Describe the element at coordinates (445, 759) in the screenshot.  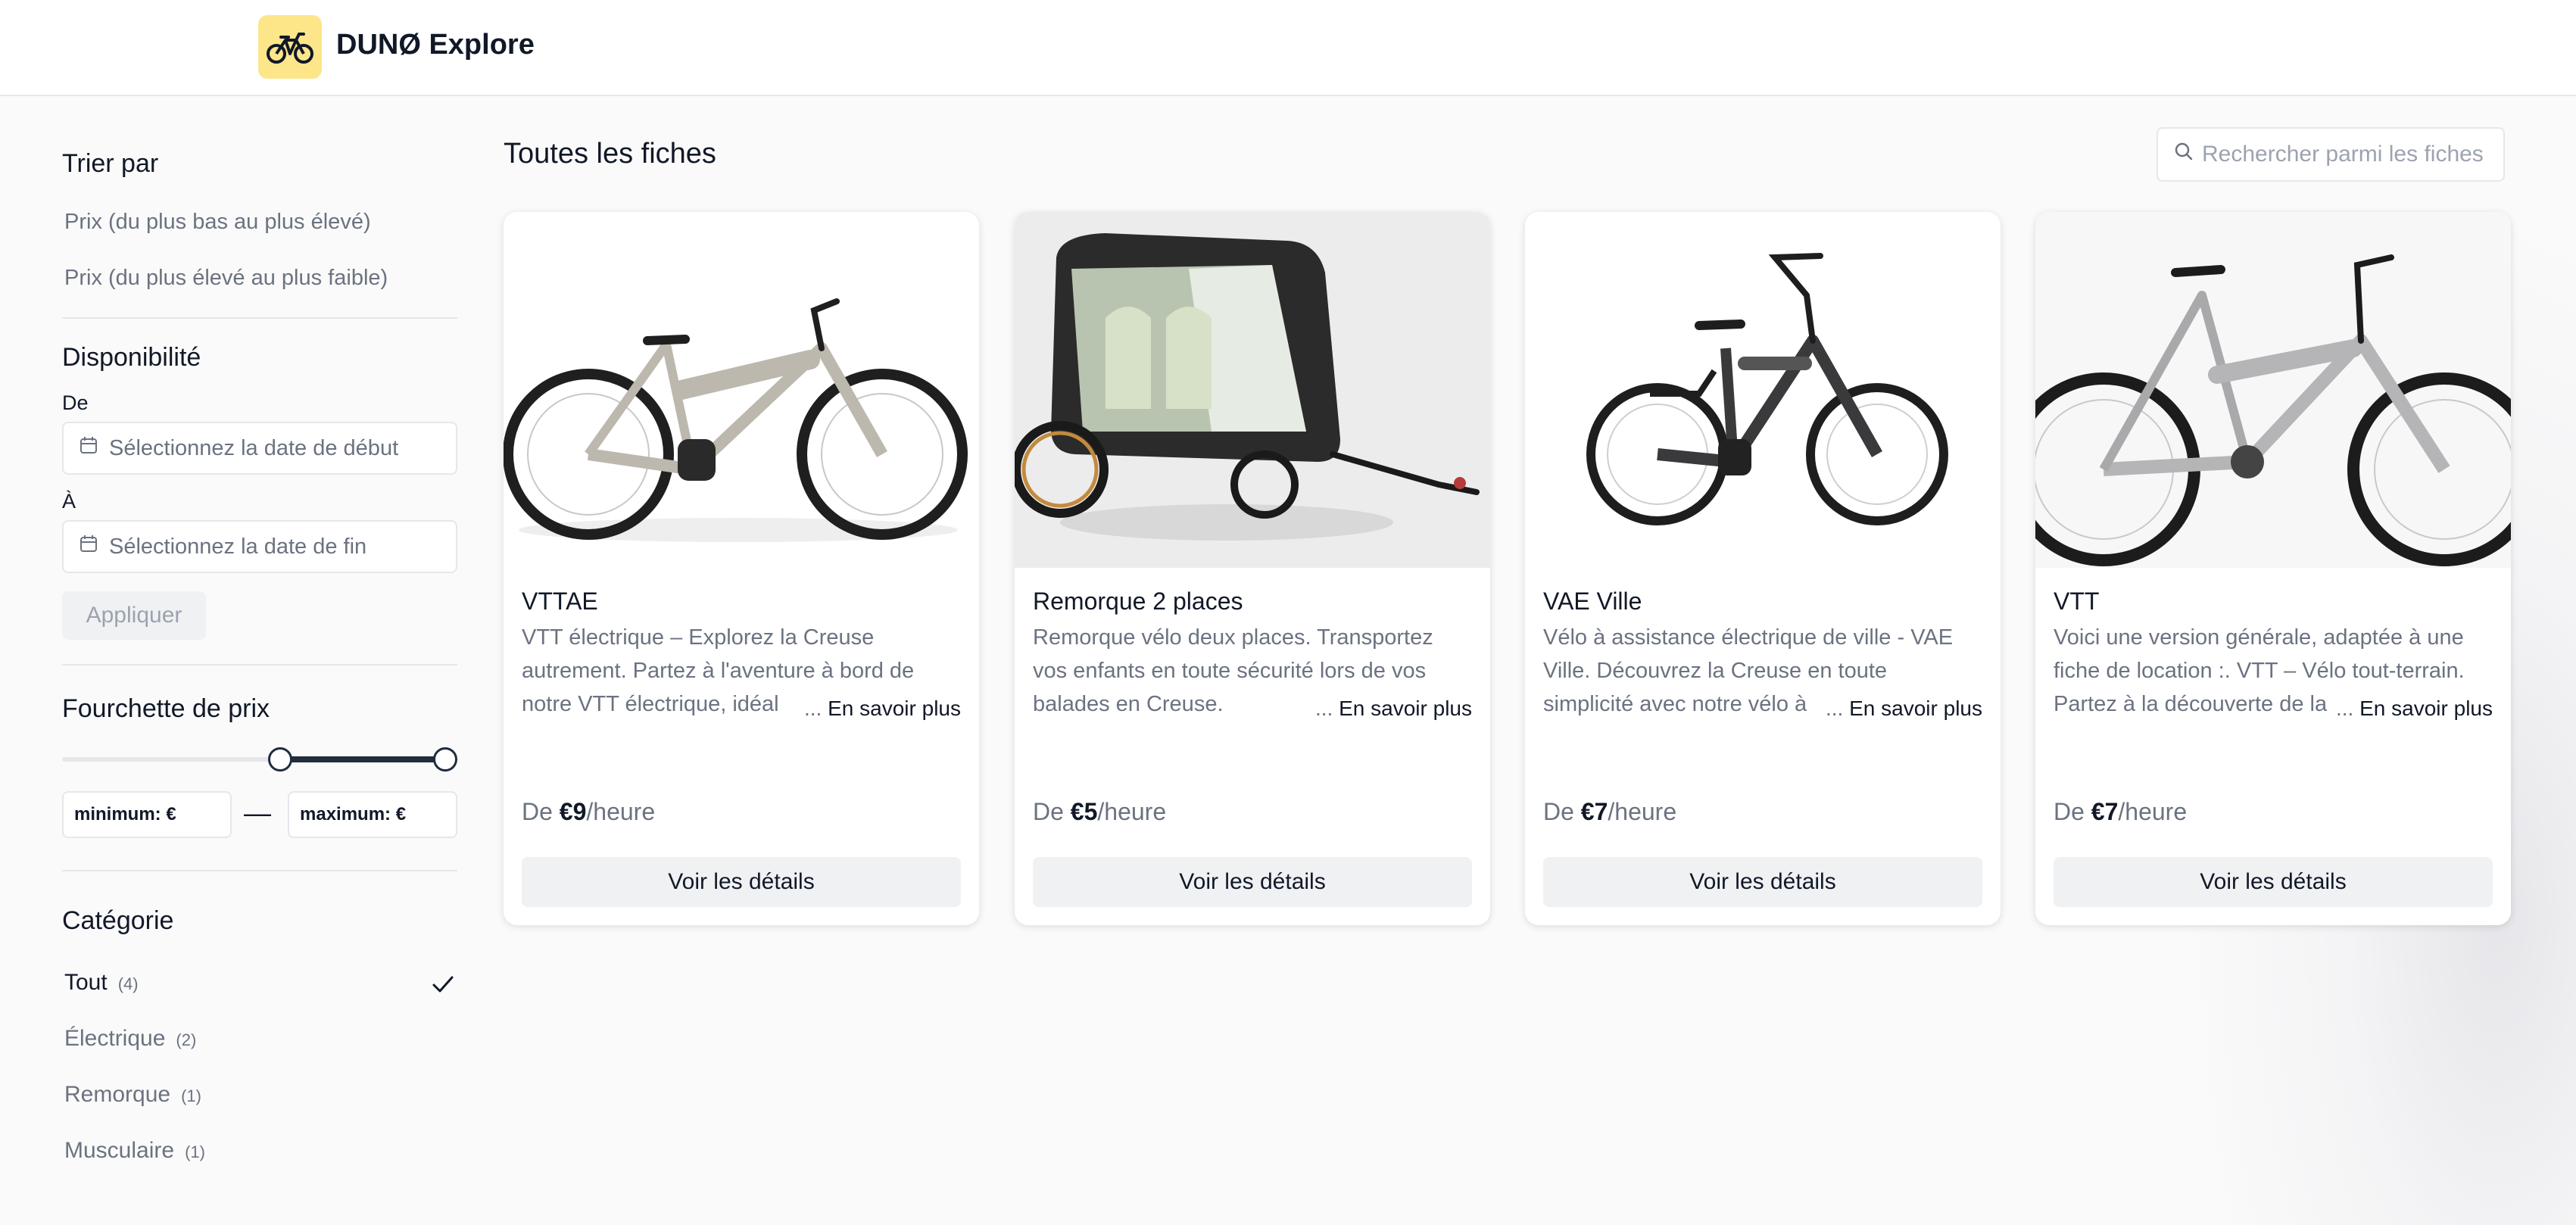
I see `price-slider-max-handle` at that location.